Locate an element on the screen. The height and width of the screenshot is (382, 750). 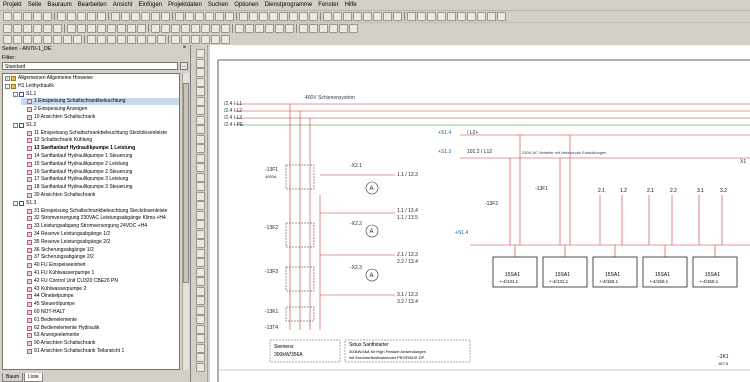
tree-item: 44 Ölnebelpumpe is located at coordinates (100, 296).